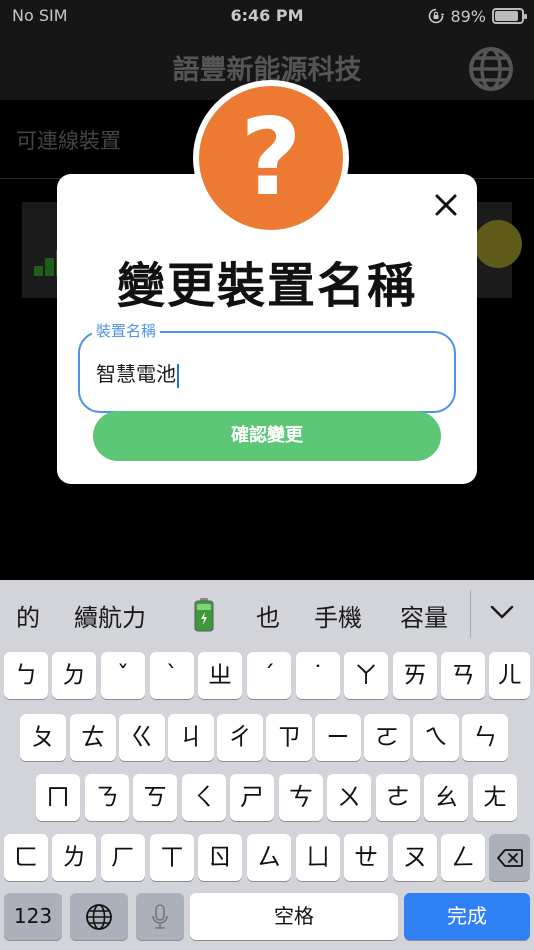 The height and width of the screenshot is (950, 534). What do you see at coordinates (155, 797) in the screenshot?
I see `key: ㄎ` at bounding box center [155, 797].